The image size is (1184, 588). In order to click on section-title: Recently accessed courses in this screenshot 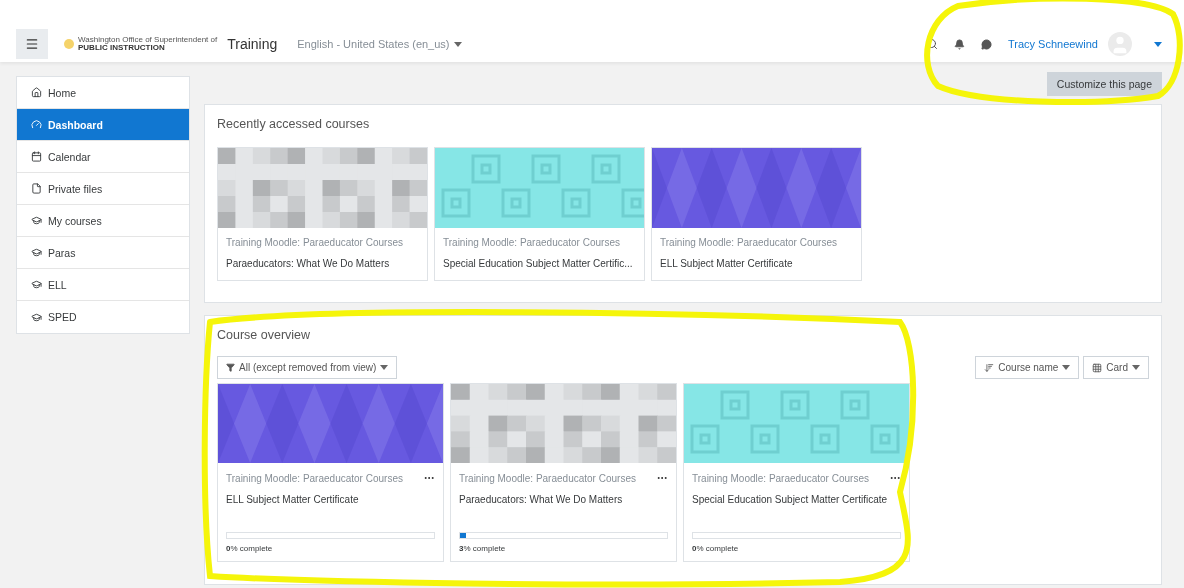, I will do `click(294, 124)`.